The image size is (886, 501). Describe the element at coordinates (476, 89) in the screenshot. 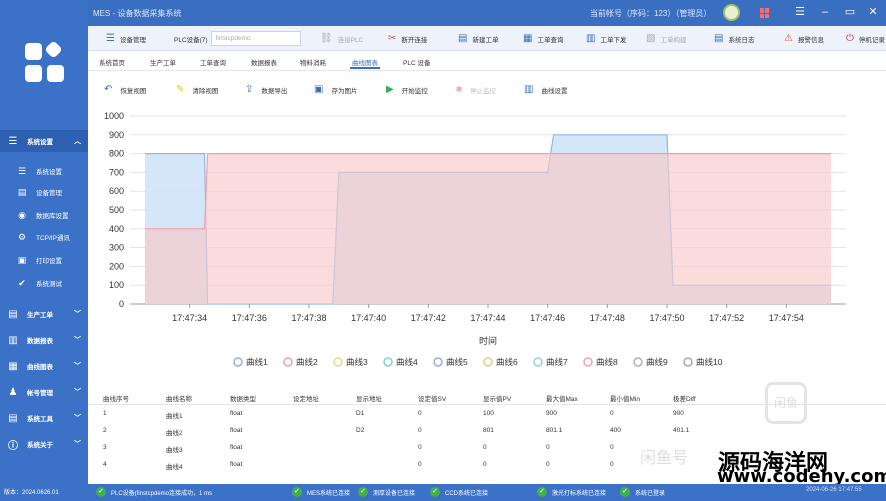

I see `stop-monitor-button: ■ 停止监控` at that location.